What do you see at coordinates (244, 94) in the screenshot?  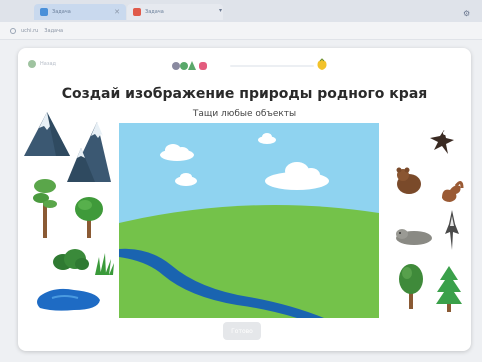 I see `page-title: Создай изображение природы родного края` at bounding box center [244, 94].